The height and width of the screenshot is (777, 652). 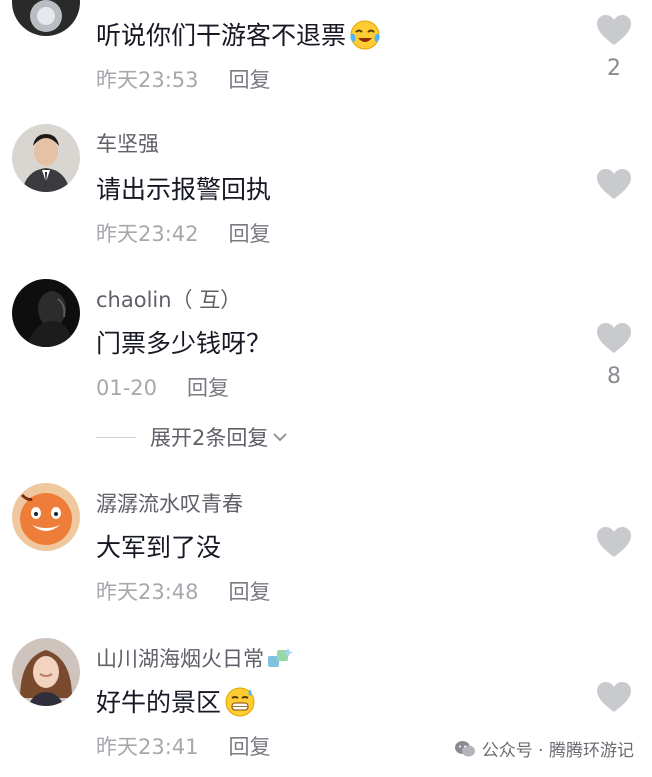 What do you see at coordinates (147, 234) in the screenshot?
I see `comment-time: 昨天23:42` at bounding box center [147, 234].